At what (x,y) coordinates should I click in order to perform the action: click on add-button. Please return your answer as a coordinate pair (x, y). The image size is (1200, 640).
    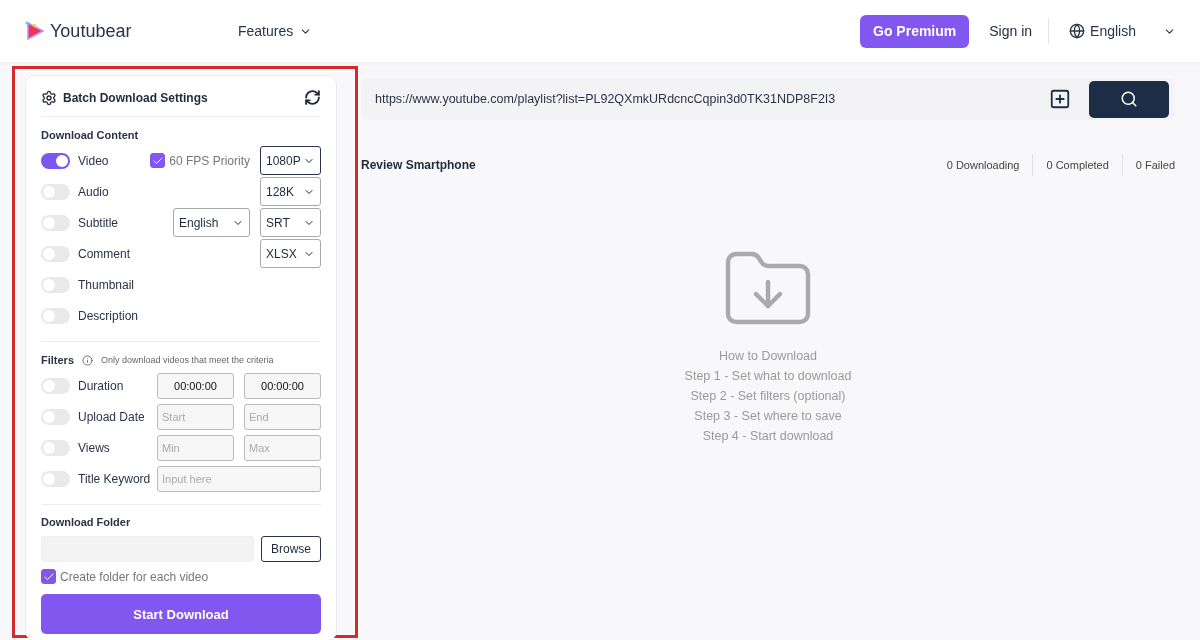
    Looking at the image, I should click on (1060, 99).